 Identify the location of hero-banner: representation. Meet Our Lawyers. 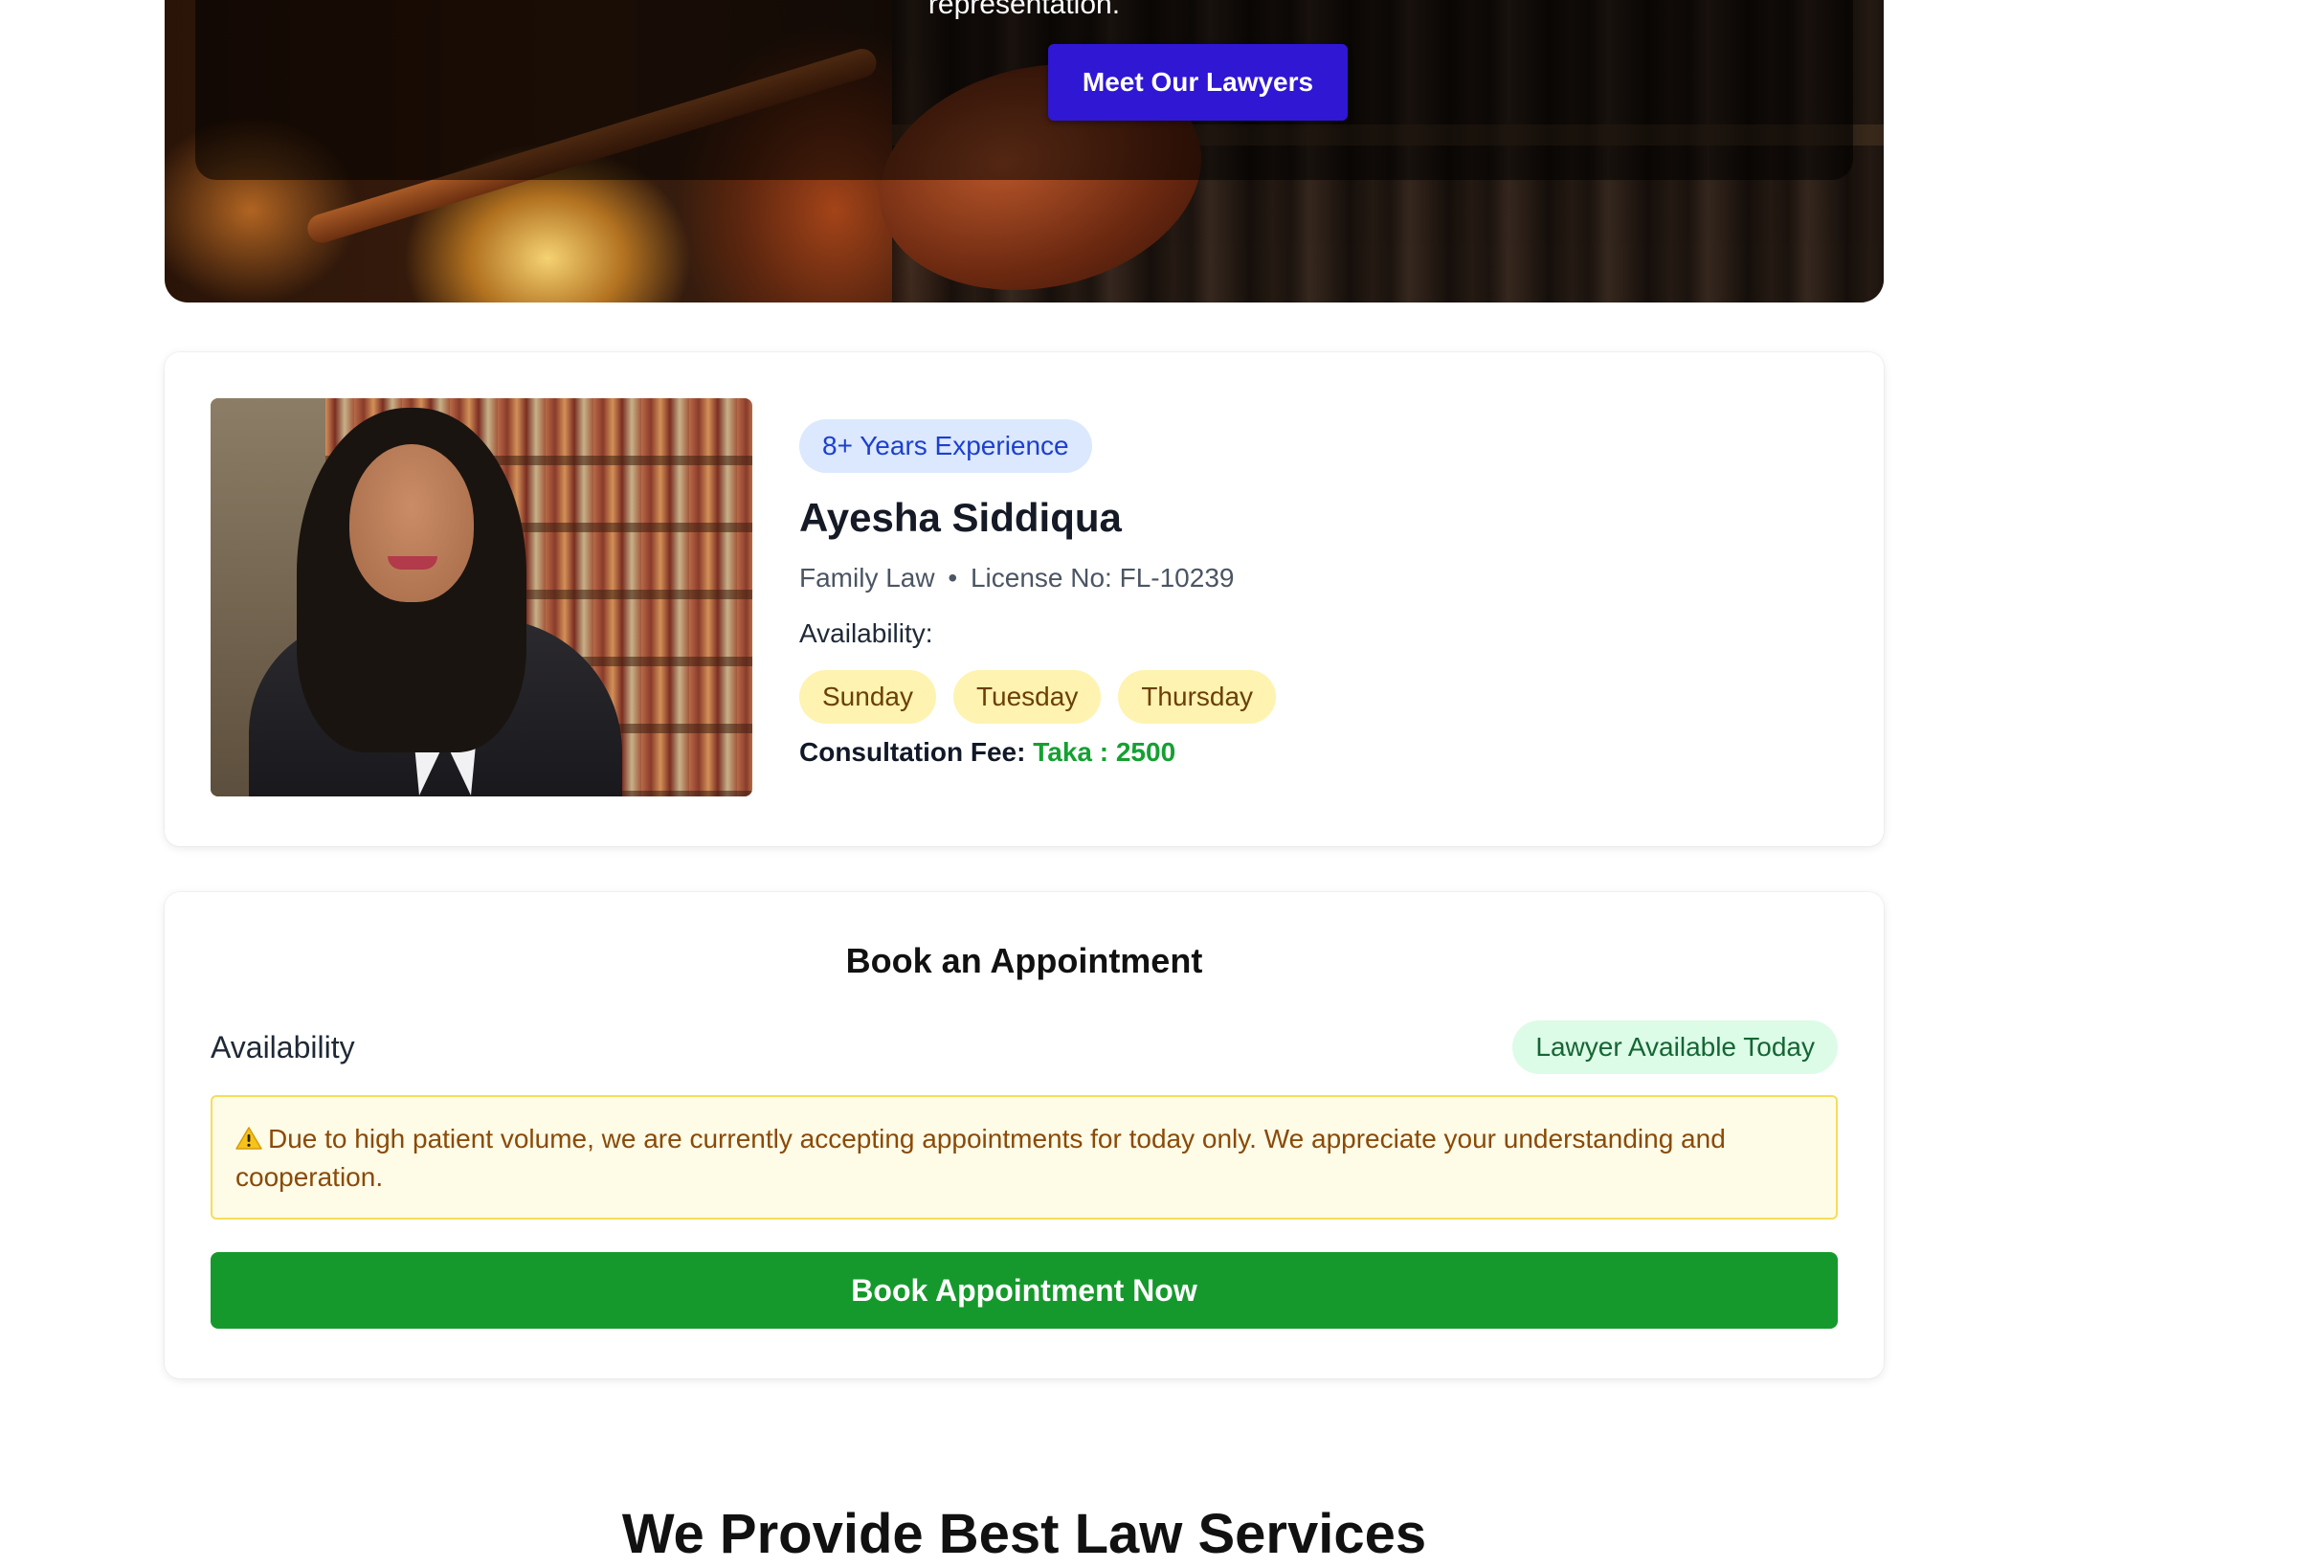
(1024, 151).